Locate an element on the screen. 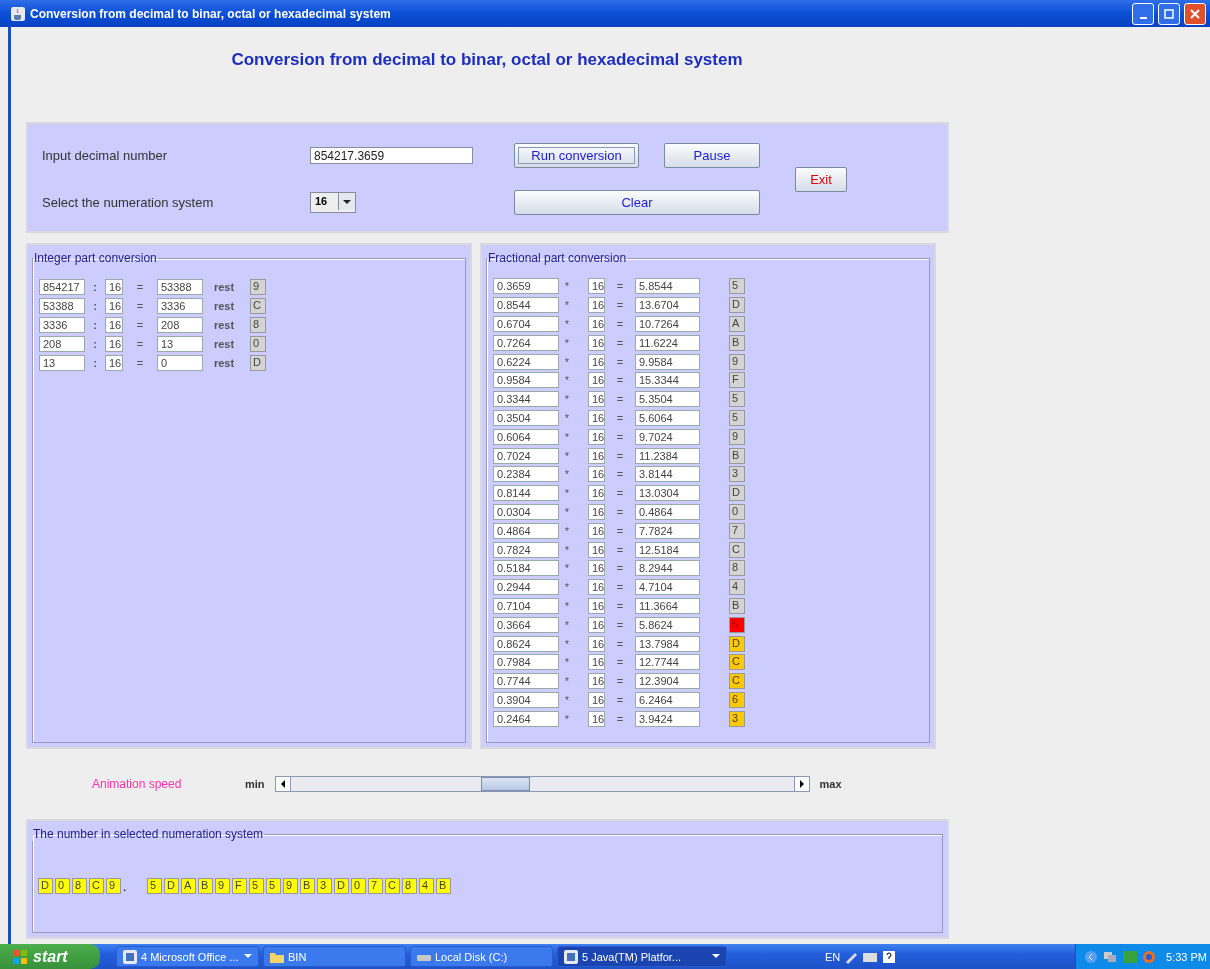 The width and height of the screenshot is (1210, 969). left-arrow-icon is located at coordinates (282, 784).